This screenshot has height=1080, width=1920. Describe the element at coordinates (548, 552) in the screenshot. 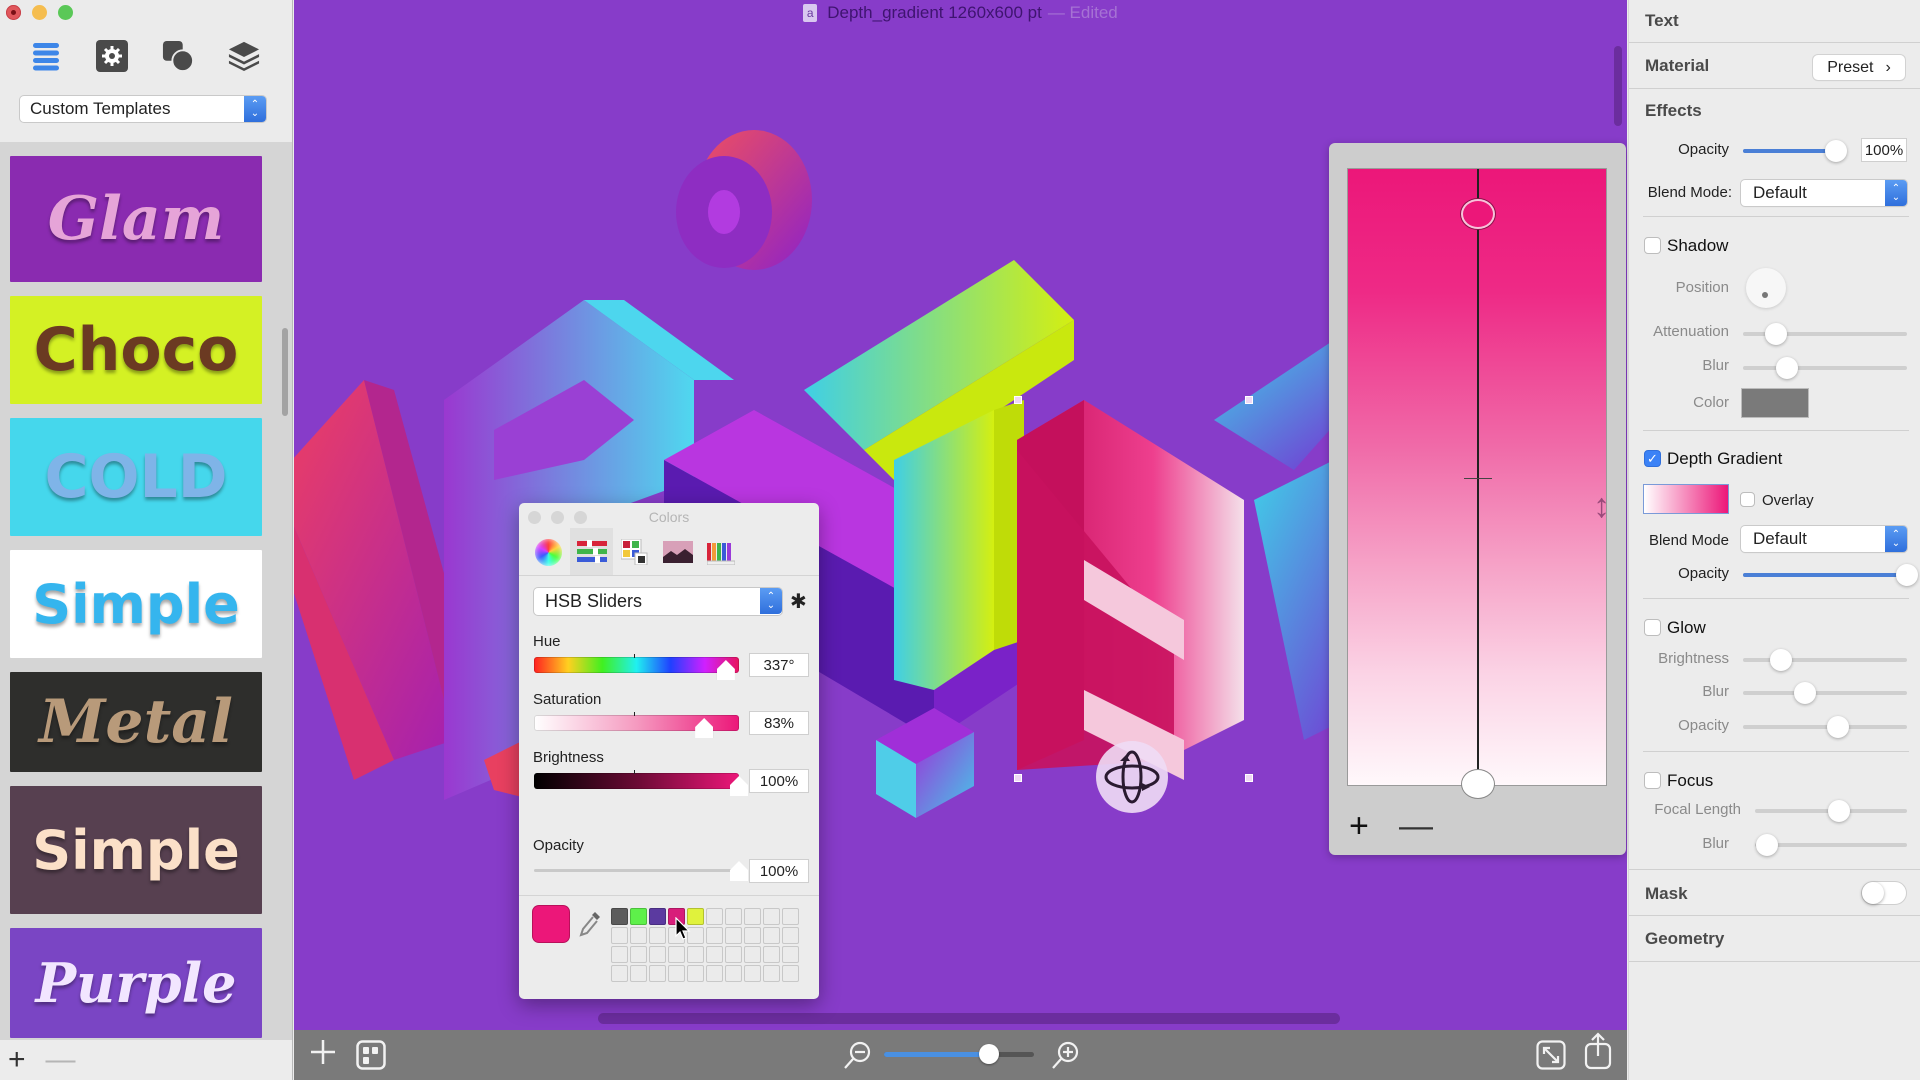

I see `color-wheel-tab` at that location.